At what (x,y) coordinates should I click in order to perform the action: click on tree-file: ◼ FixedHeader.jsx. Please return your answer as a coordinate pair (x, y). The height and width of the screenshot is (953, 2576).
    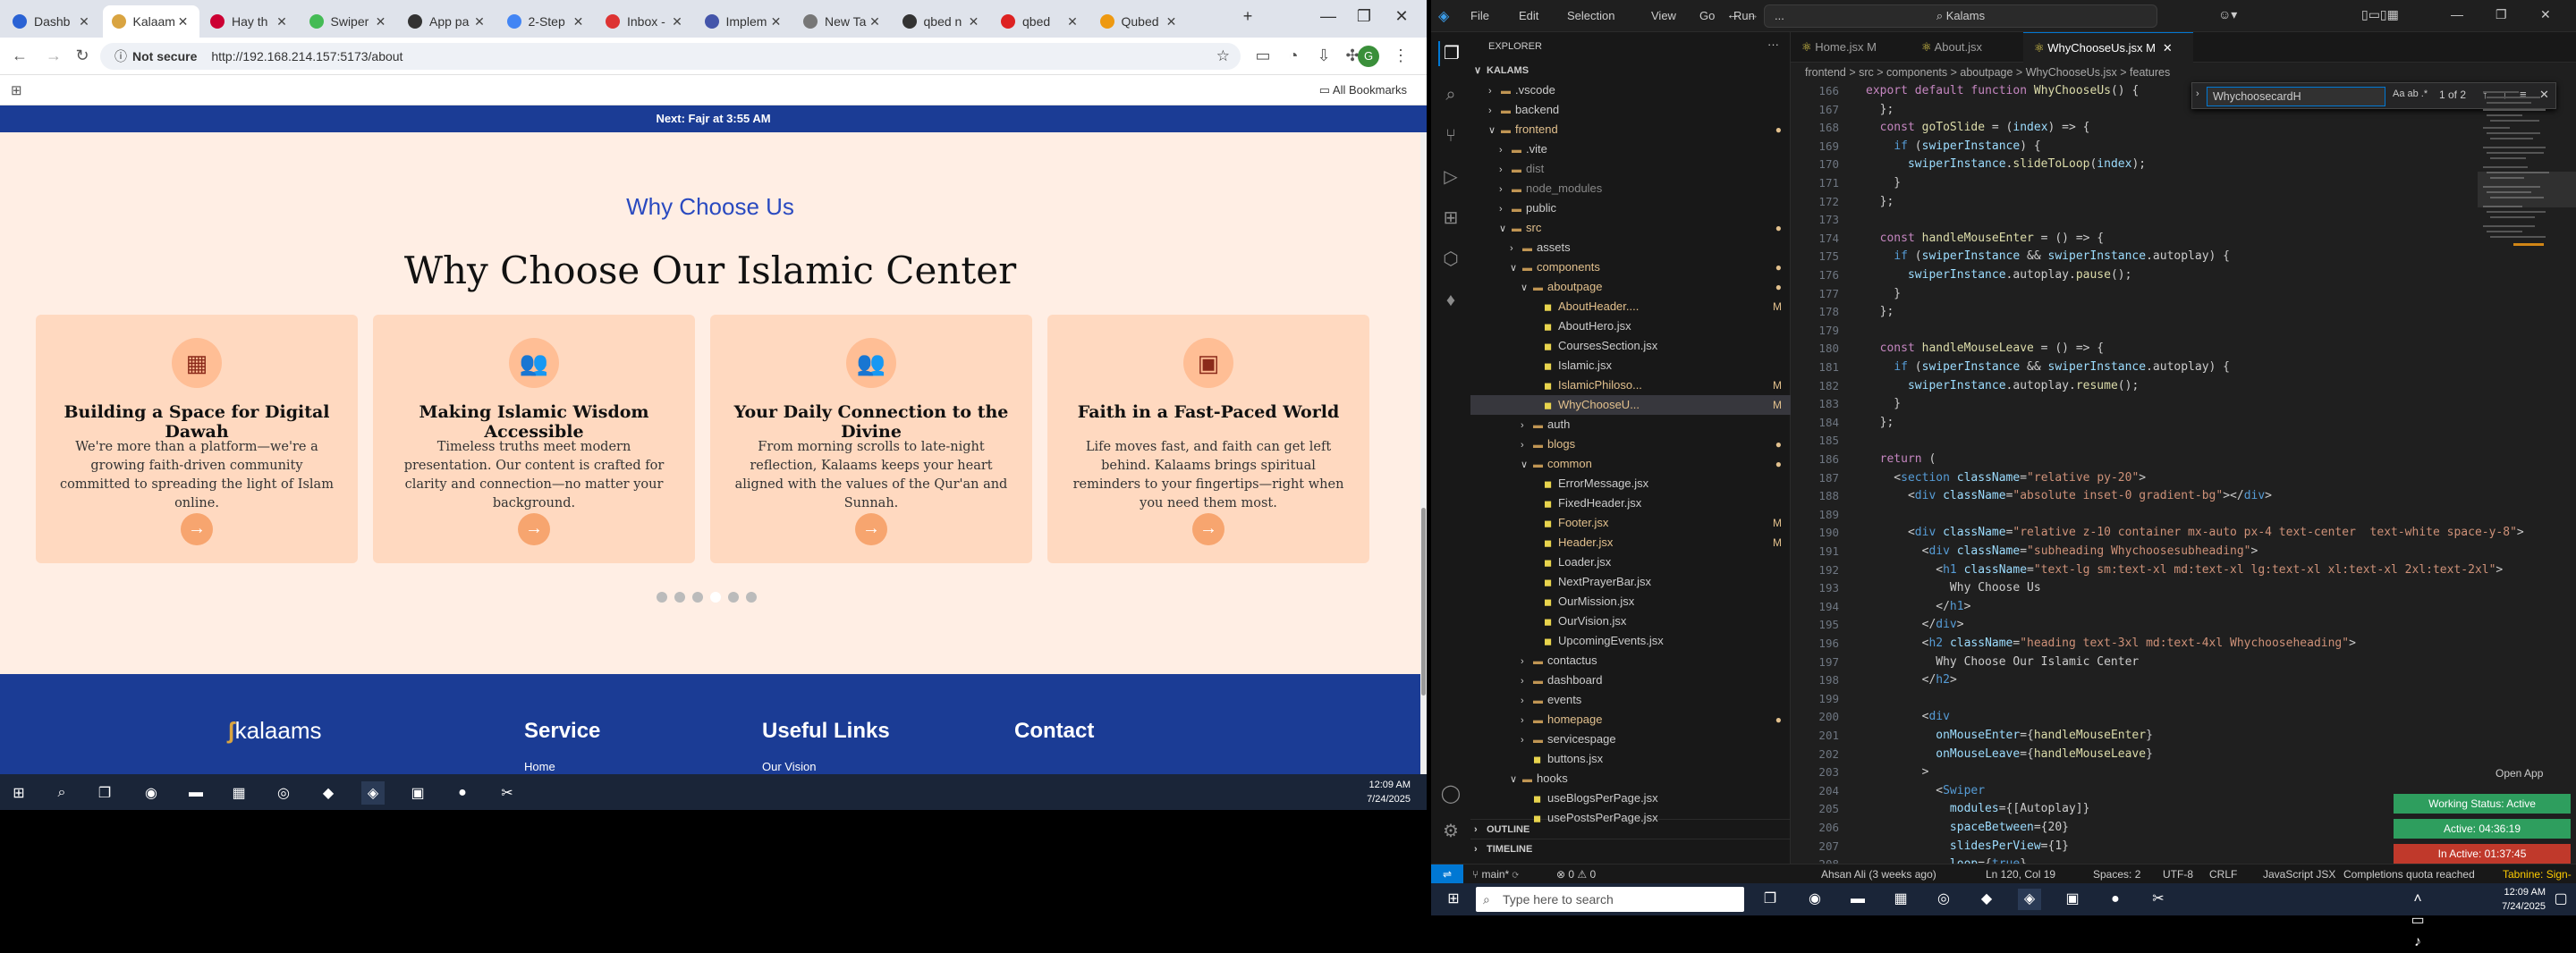
    Looking at the image, I should click on (1630, 503).